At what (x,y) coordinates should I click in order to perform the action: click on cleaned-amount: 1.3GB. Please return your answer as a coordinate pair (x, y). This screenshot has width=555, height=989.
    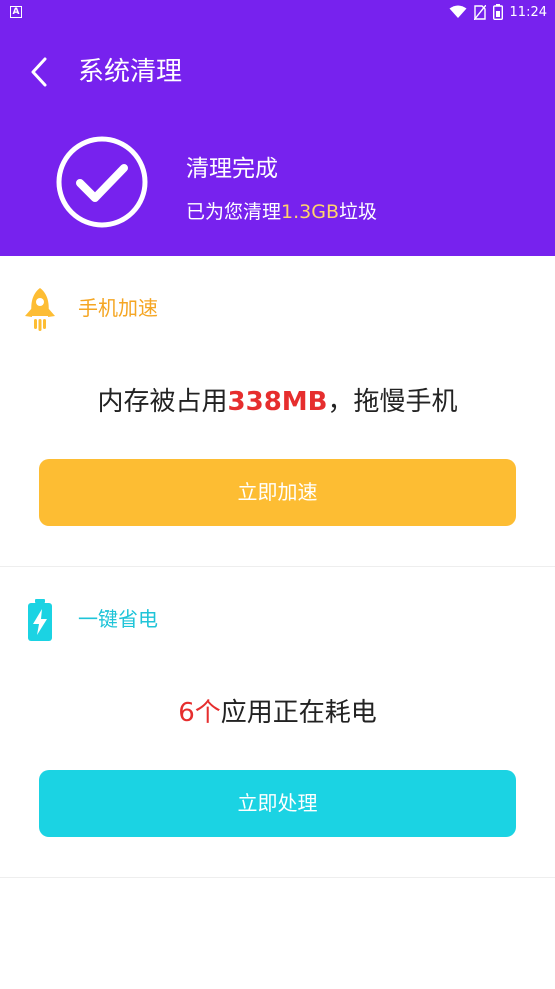
    Looking at the image, I should click on (310, 212).